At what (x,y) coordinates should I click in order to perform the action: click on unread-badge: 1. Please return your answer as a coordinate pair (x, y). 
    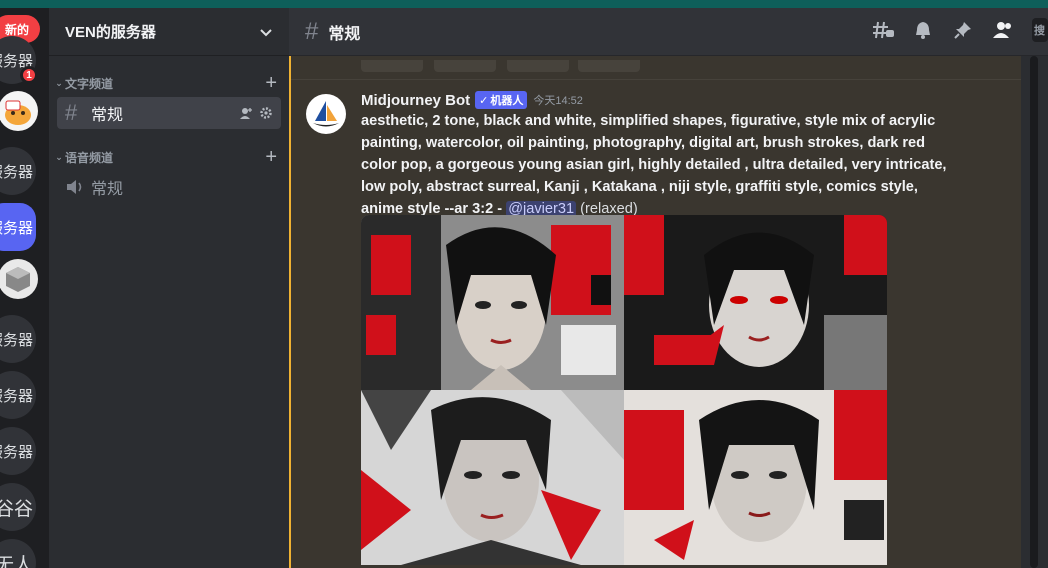
    Looking at the image, I should click on (29, 75).